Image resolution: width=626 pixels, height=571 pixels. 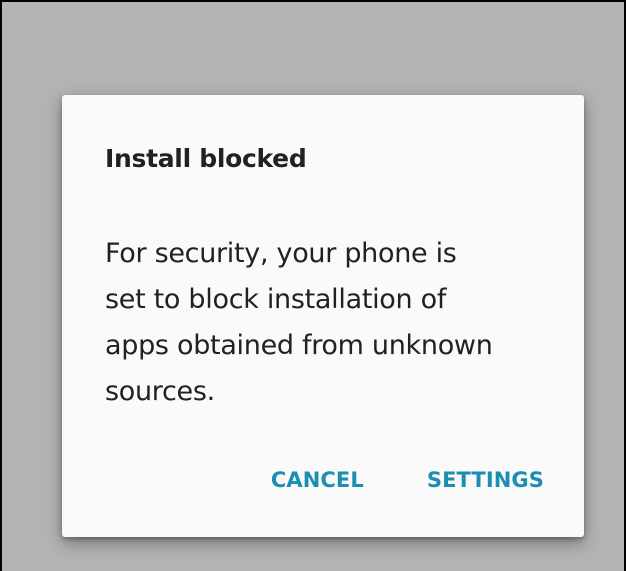 I want to click on cancel-button: CANCEL, so click(x=317, y=480).